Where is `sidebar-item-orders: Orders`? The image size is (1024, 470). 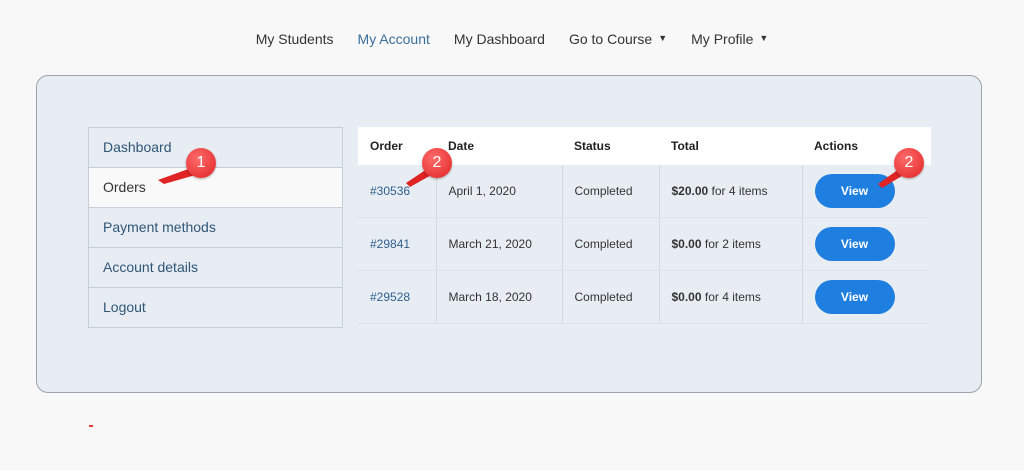 sidebar-item-orders: Orders is located at coordinates (215, 188).